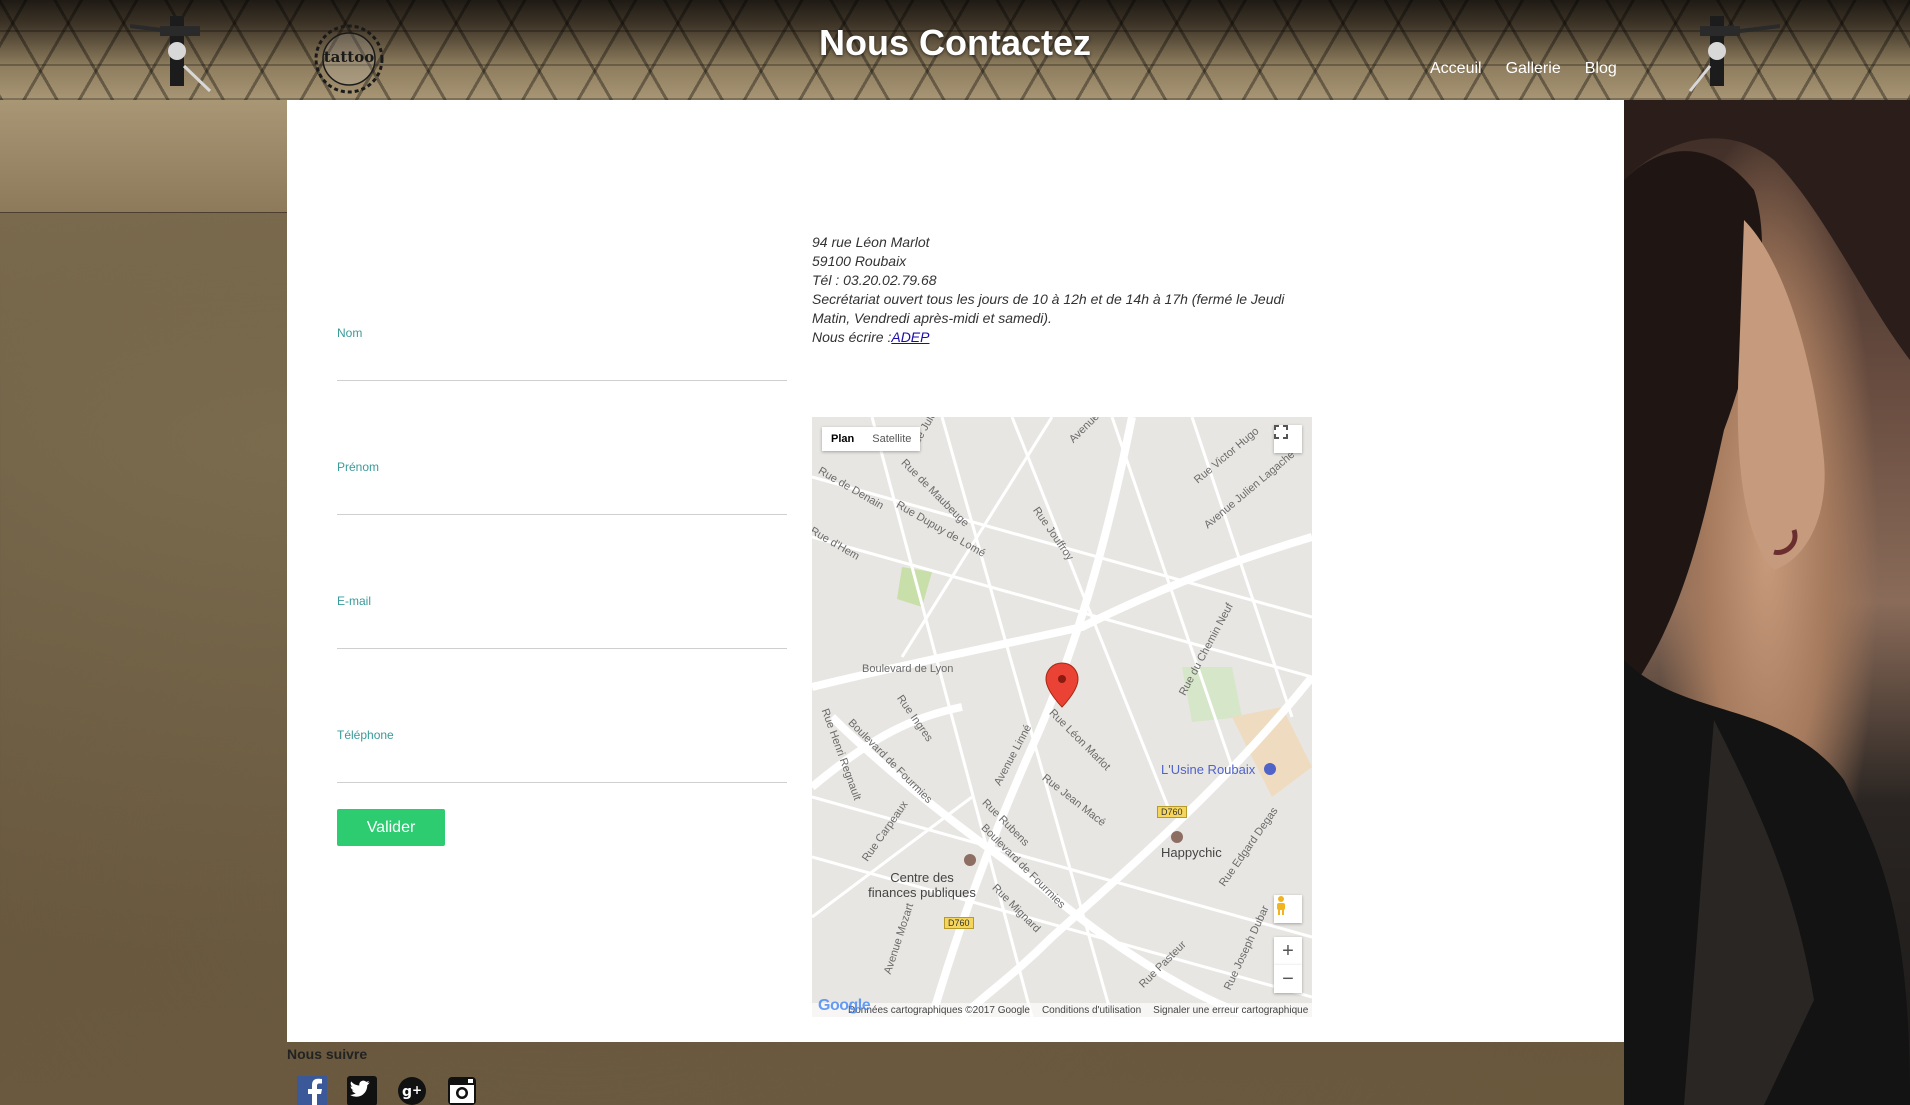 This screenshot has height=1105, width=1910. I want to click on woman-portrait-icon, so click(1767, 602).